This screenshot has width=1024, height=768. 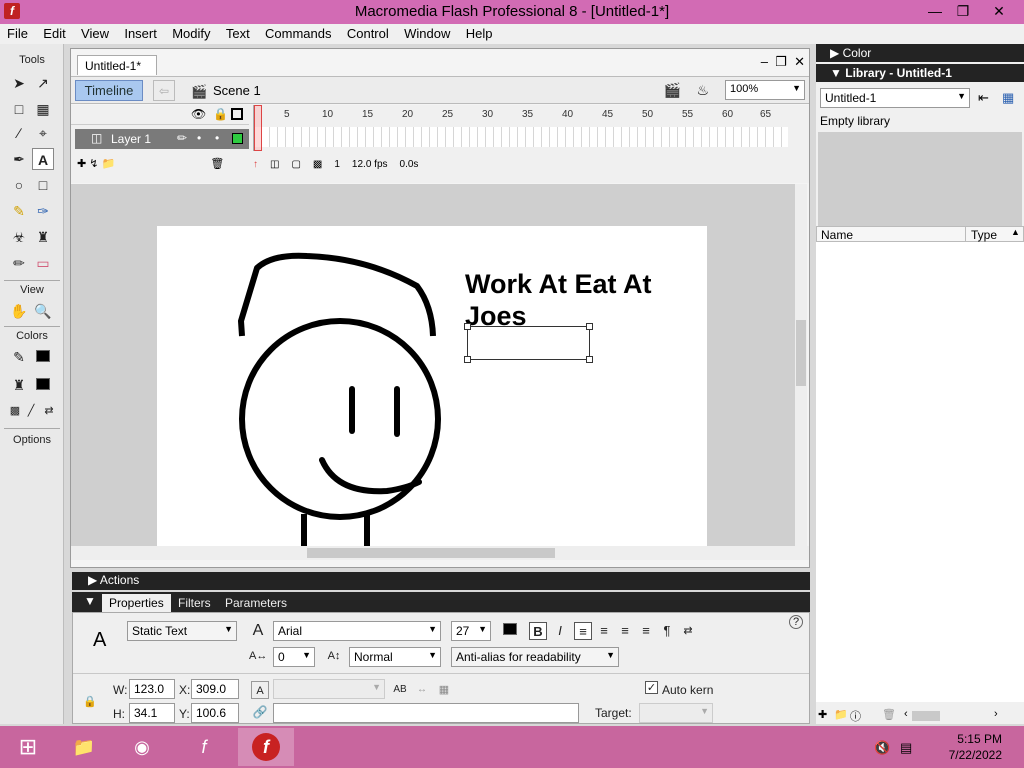 What do you see at coordinates (796, 622) in the screenshot?
I see `help-icon: ?` at bounding box center [796, 622].